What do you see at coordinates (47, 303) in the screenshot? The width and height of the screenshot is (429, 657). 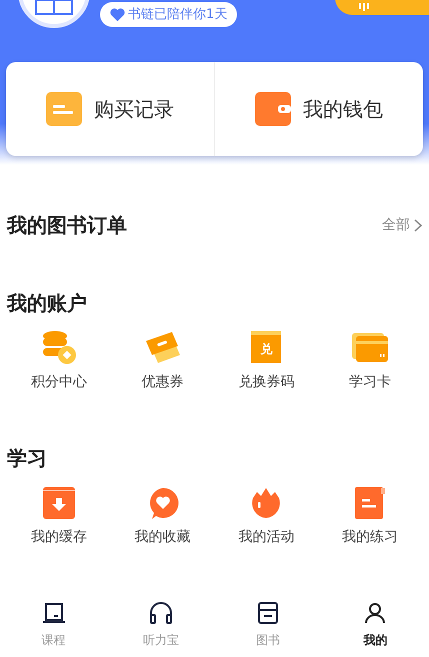 I see `section-title: 我的账户` at bounding box center [47, 303].